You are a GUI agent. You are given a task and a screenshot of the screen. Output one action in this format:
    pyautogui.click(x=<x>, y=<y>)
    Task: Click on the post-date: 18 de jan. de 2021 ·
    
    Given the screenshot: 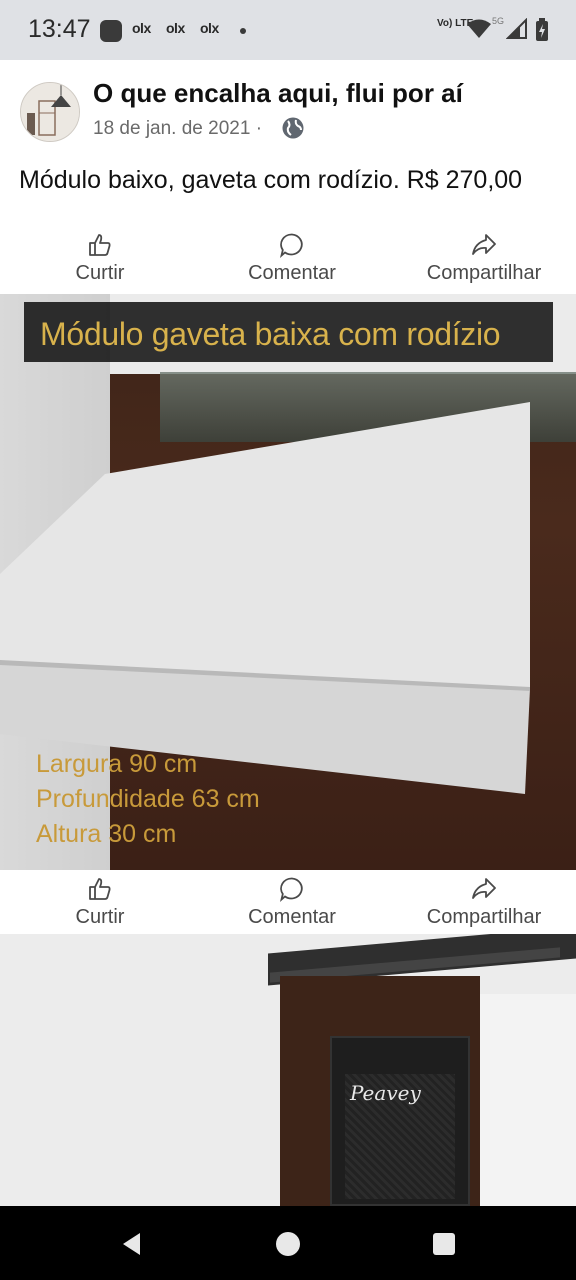 What is the action you would take?
    pyautogui.click(x=177, y=129)
    